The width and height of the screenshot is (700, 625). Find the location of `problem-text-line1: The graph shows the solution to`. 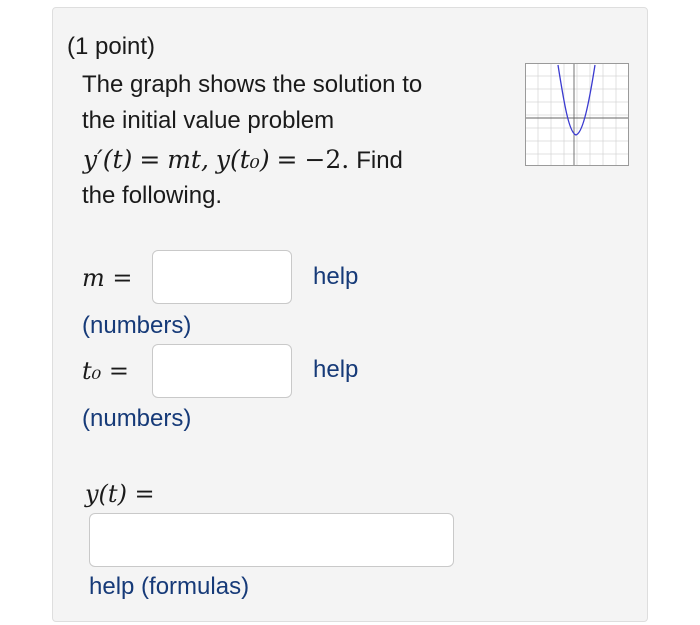

problem-text-line1: The graph shows the solution to is located at coordinates (252, 84).